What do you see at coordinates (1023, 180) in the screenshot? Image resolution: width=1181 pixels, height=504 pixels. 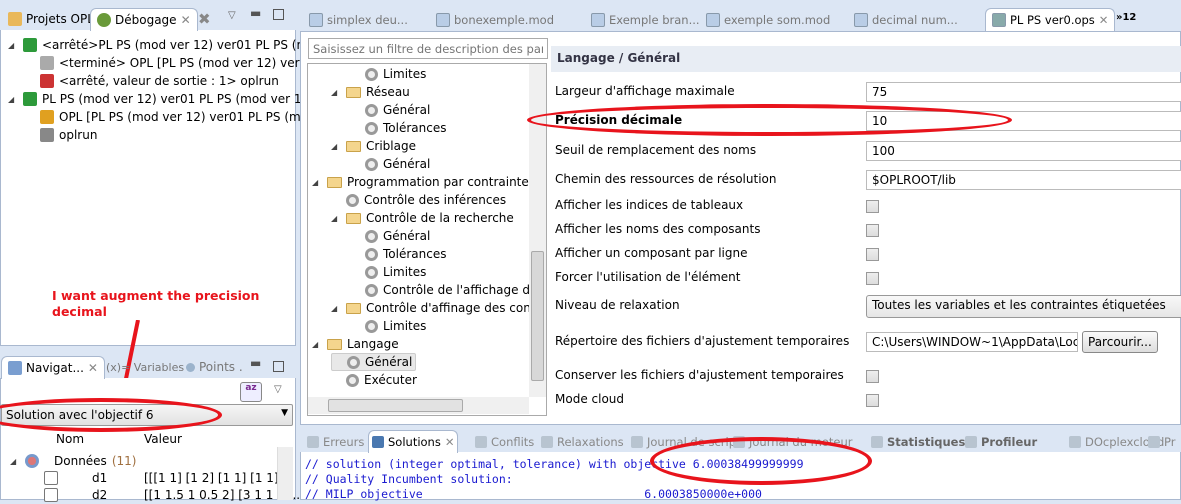 I see `setting-input: $OPLROOT/lib` at bounding box center [1023, 180].